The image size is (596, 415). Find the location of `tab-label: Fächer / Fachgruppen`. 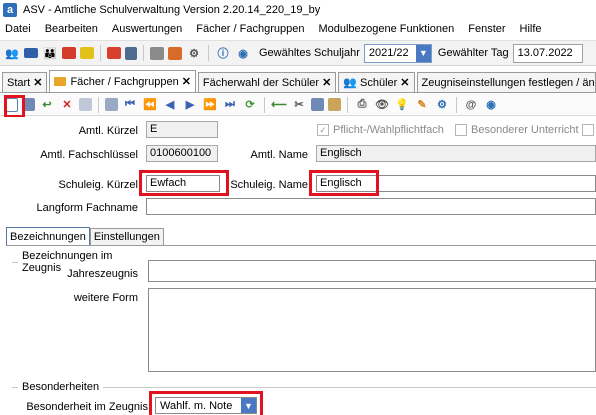

tab-label: Fächer / Fachgruppen is located at coordinates (124, 81).